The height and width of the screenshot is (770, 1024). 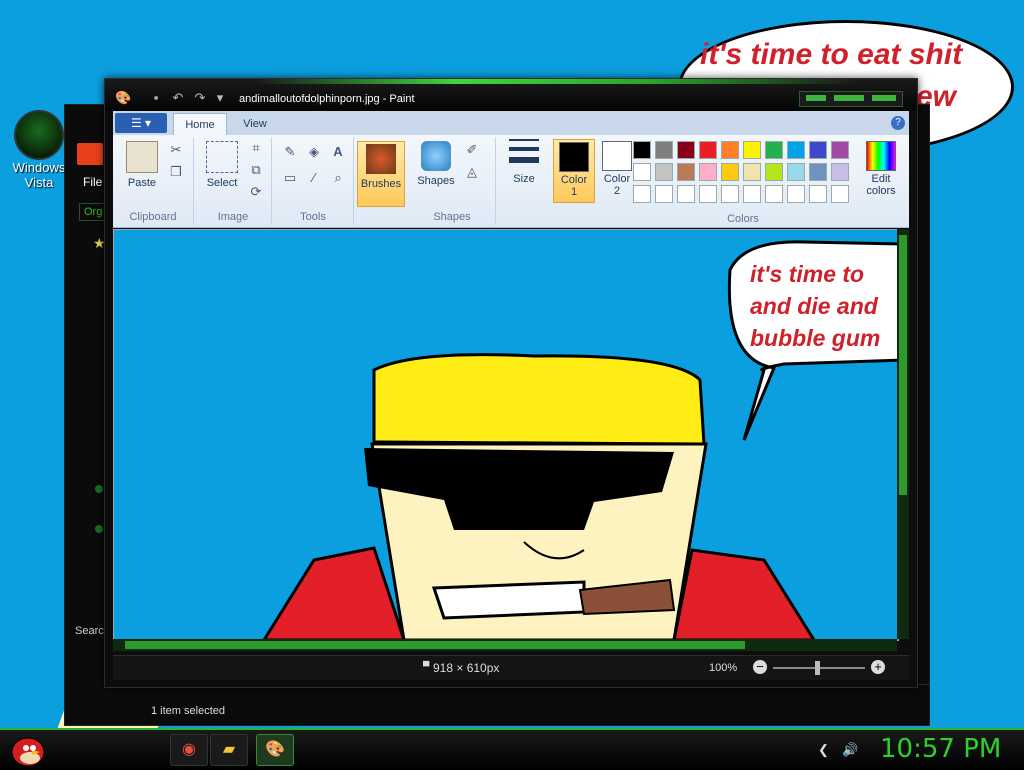 What do you see at coordinates (381, 174) in the screenshot?
I see `brushes-button: Brushes` at bounding box center [381, 174].